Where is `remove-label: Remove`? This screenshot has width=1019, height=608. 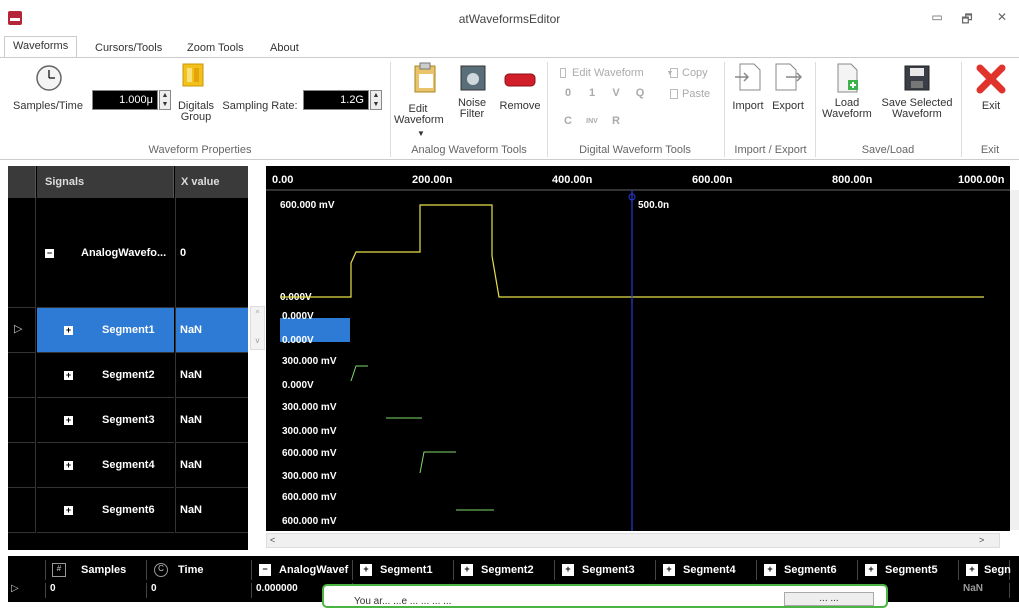 remove-label: Remove is located at coordinates (520, 106).